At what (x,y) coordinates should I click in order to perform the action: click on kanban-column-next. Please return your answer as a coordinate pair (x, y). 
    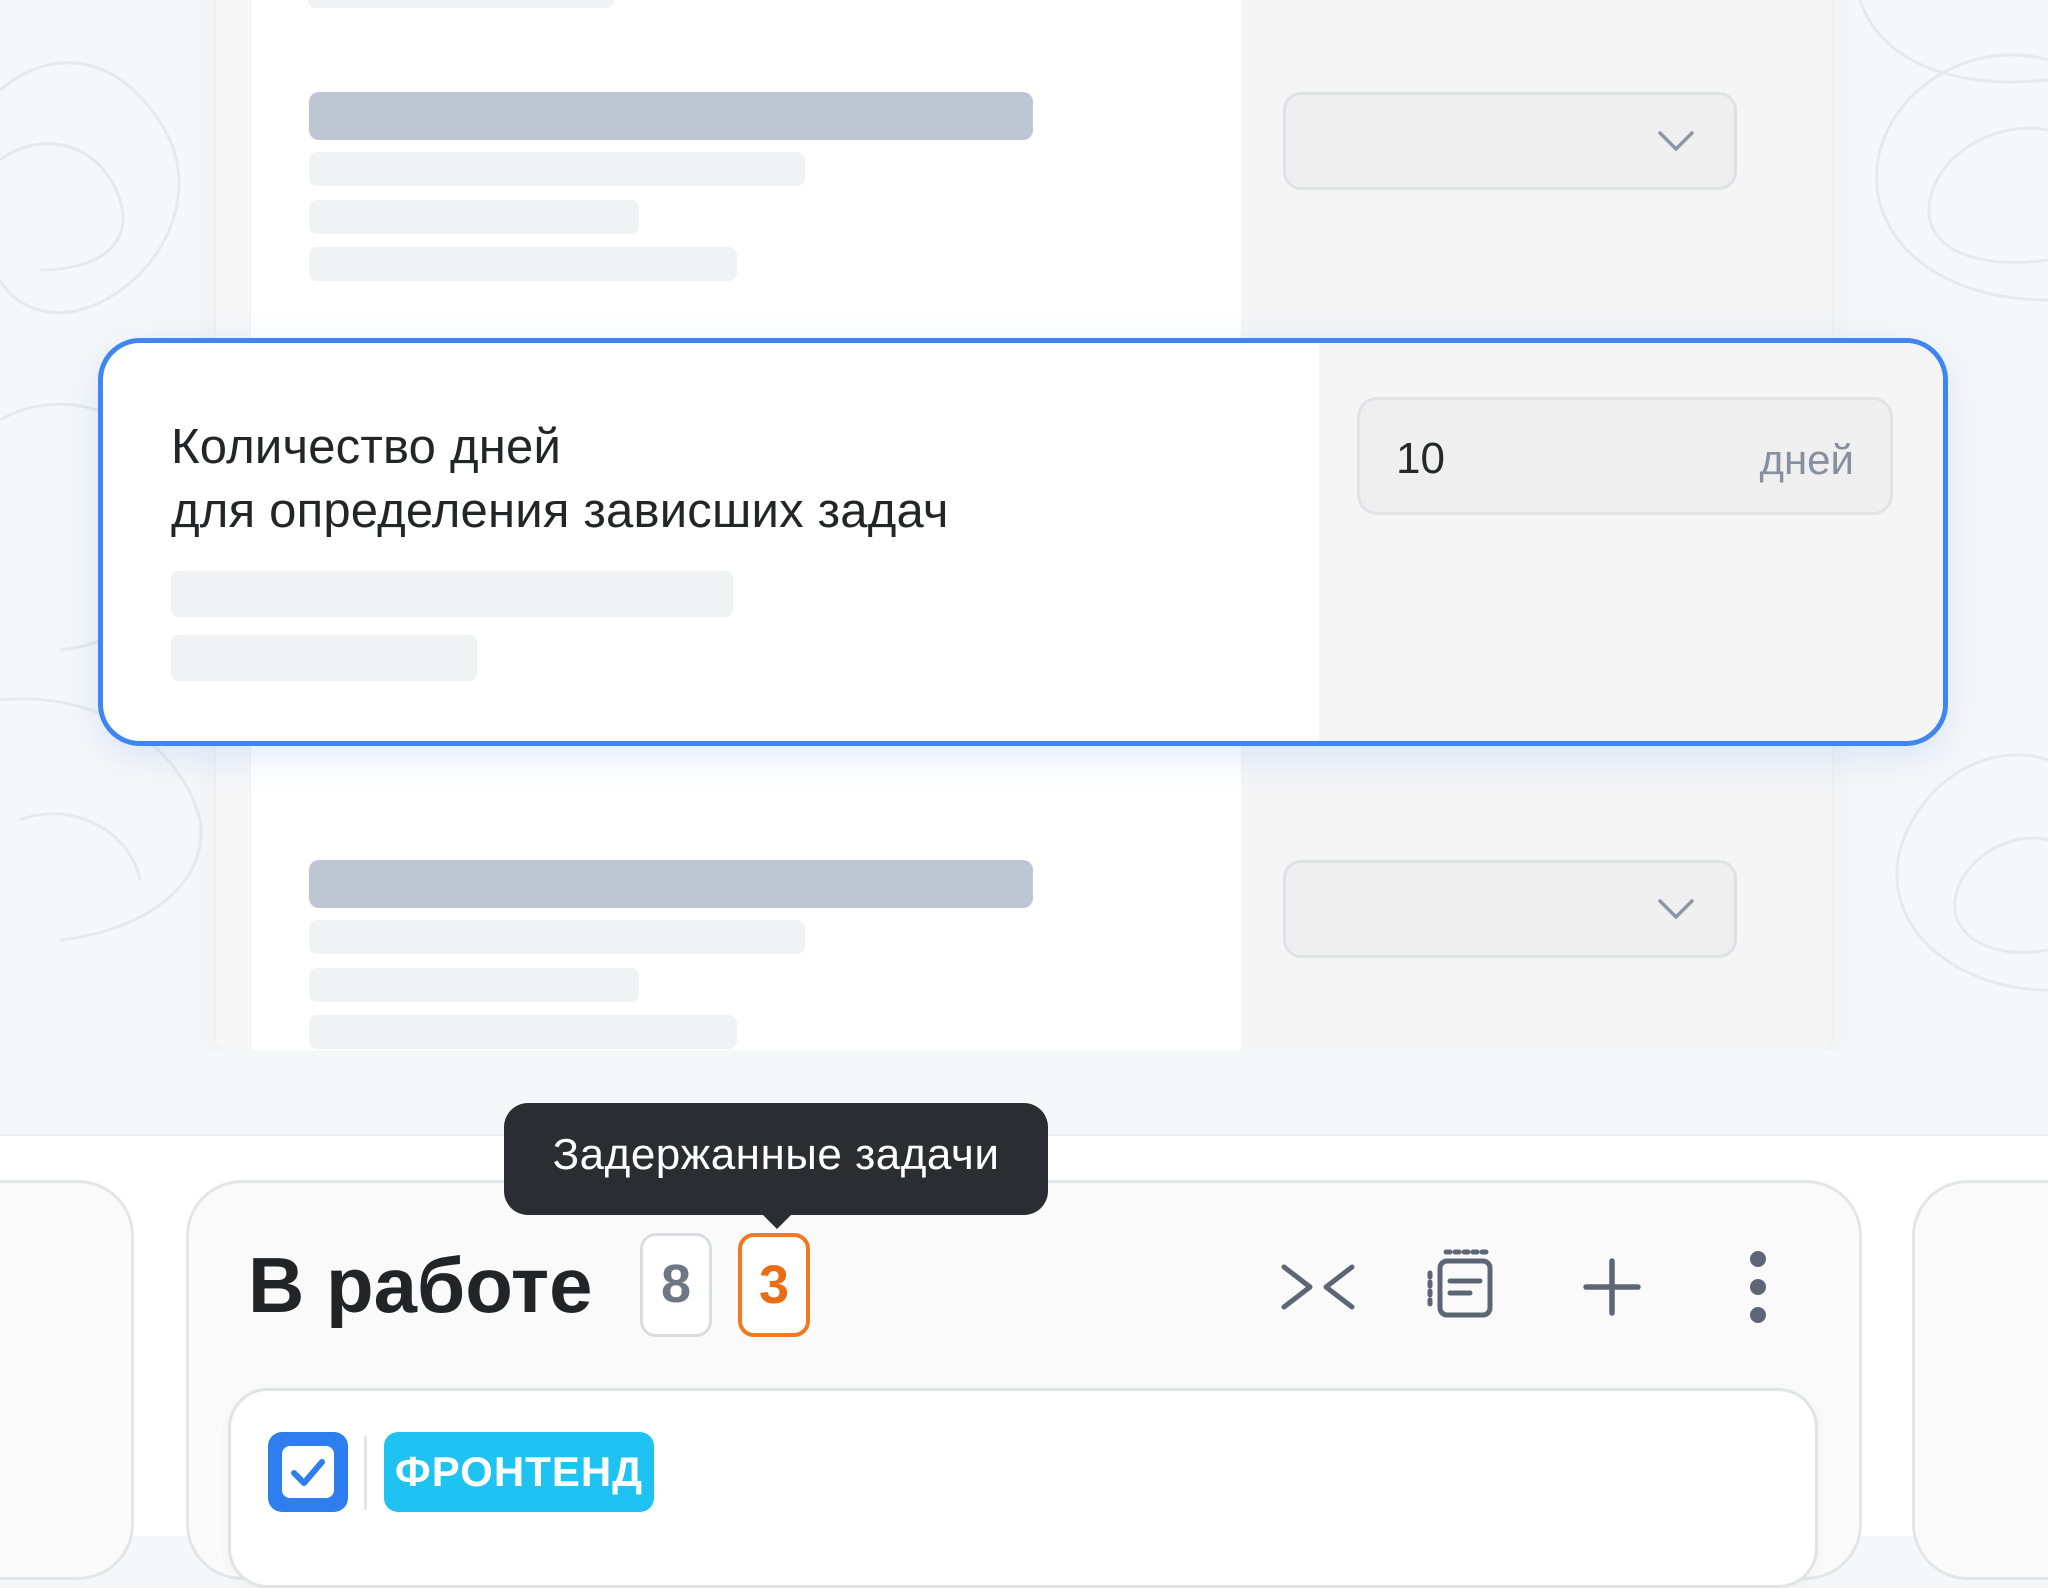
    Looking at the image, I should click on (1980, 1380).